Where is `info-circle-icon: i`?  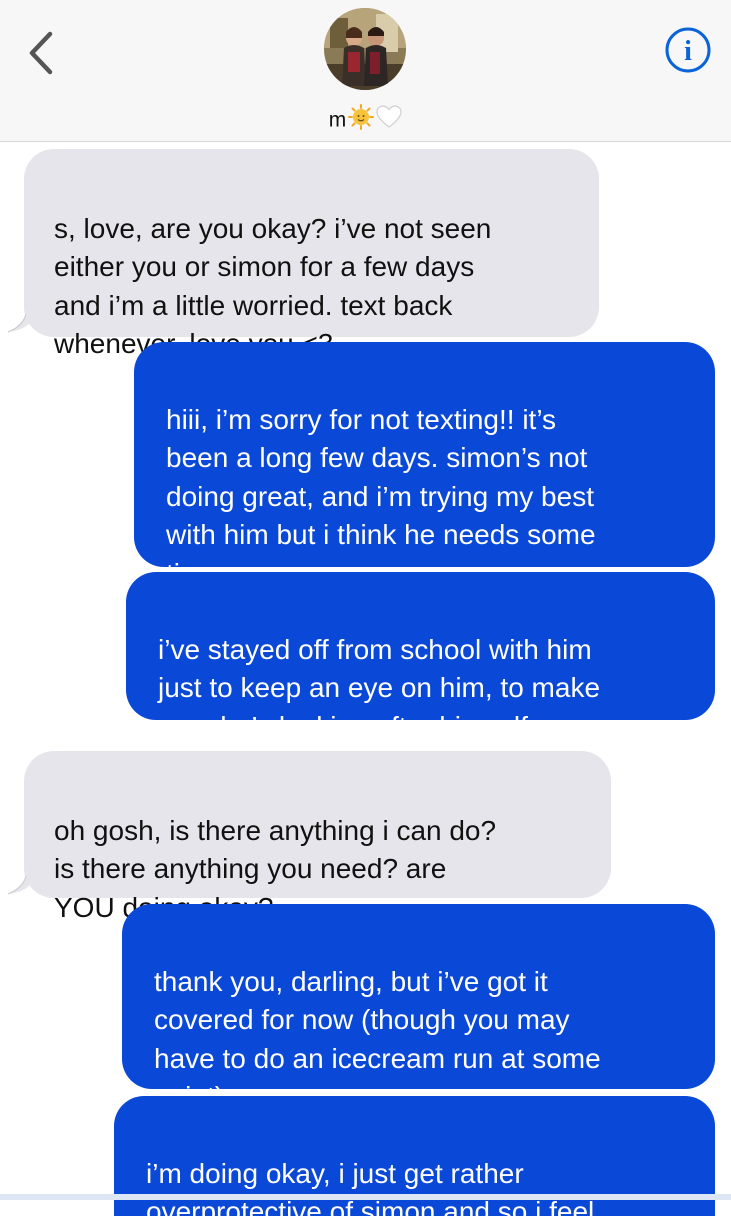
info-circle-icon: i is located at coordinates (688, 50).